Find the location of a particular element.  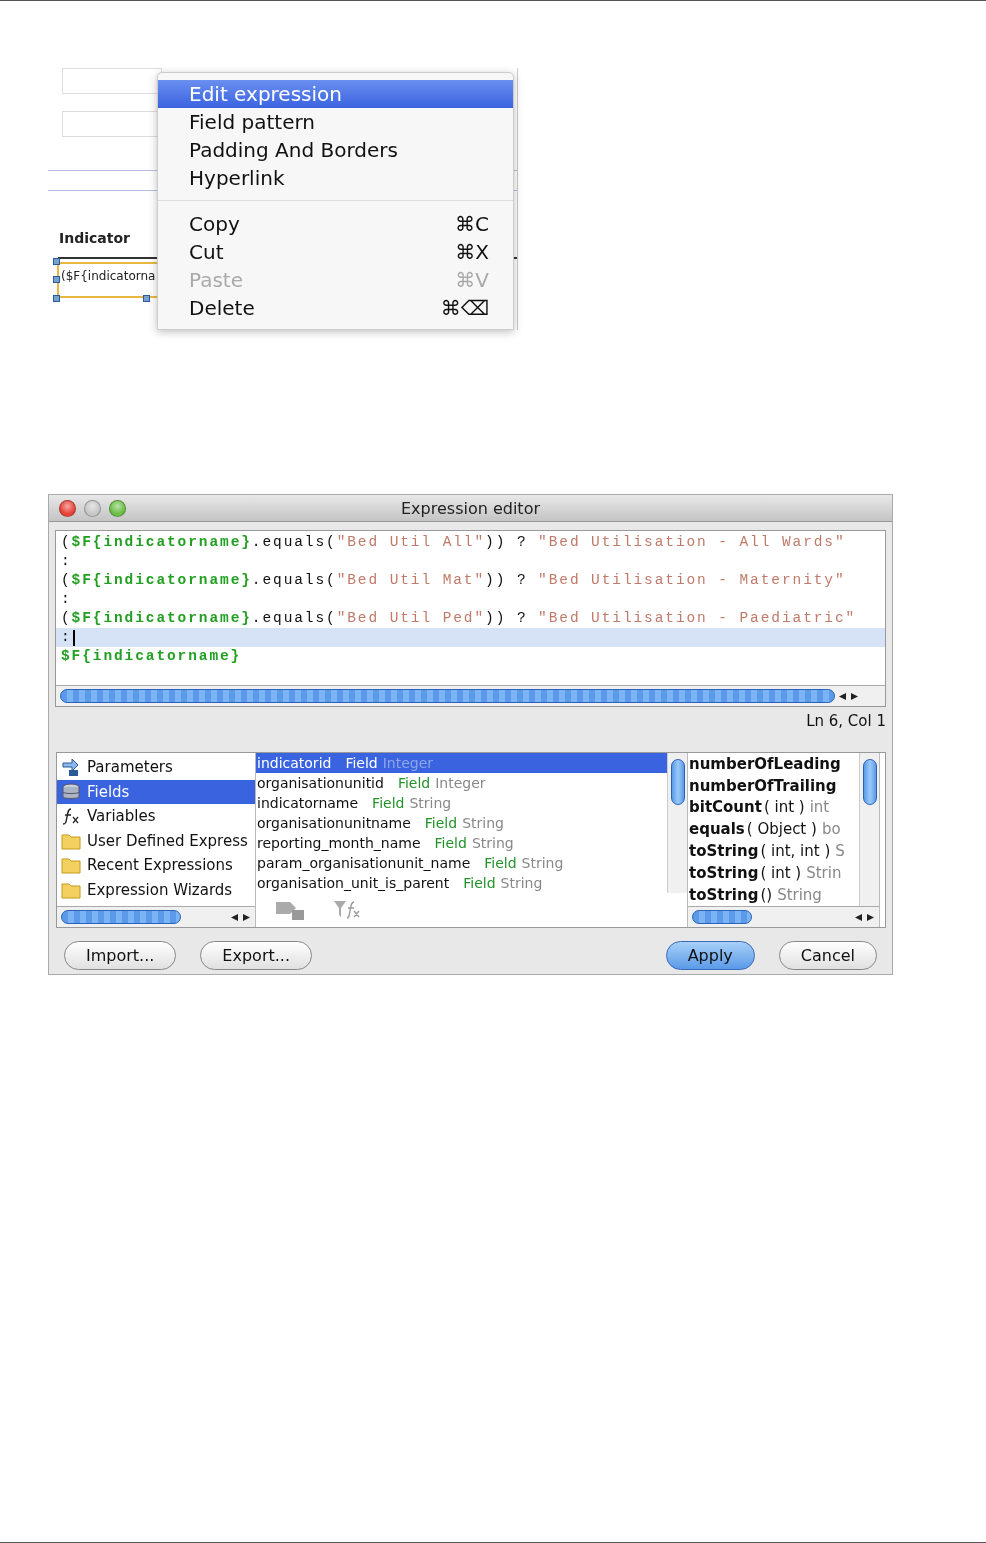

category-item: Fields is located at coordinates (156, 791).